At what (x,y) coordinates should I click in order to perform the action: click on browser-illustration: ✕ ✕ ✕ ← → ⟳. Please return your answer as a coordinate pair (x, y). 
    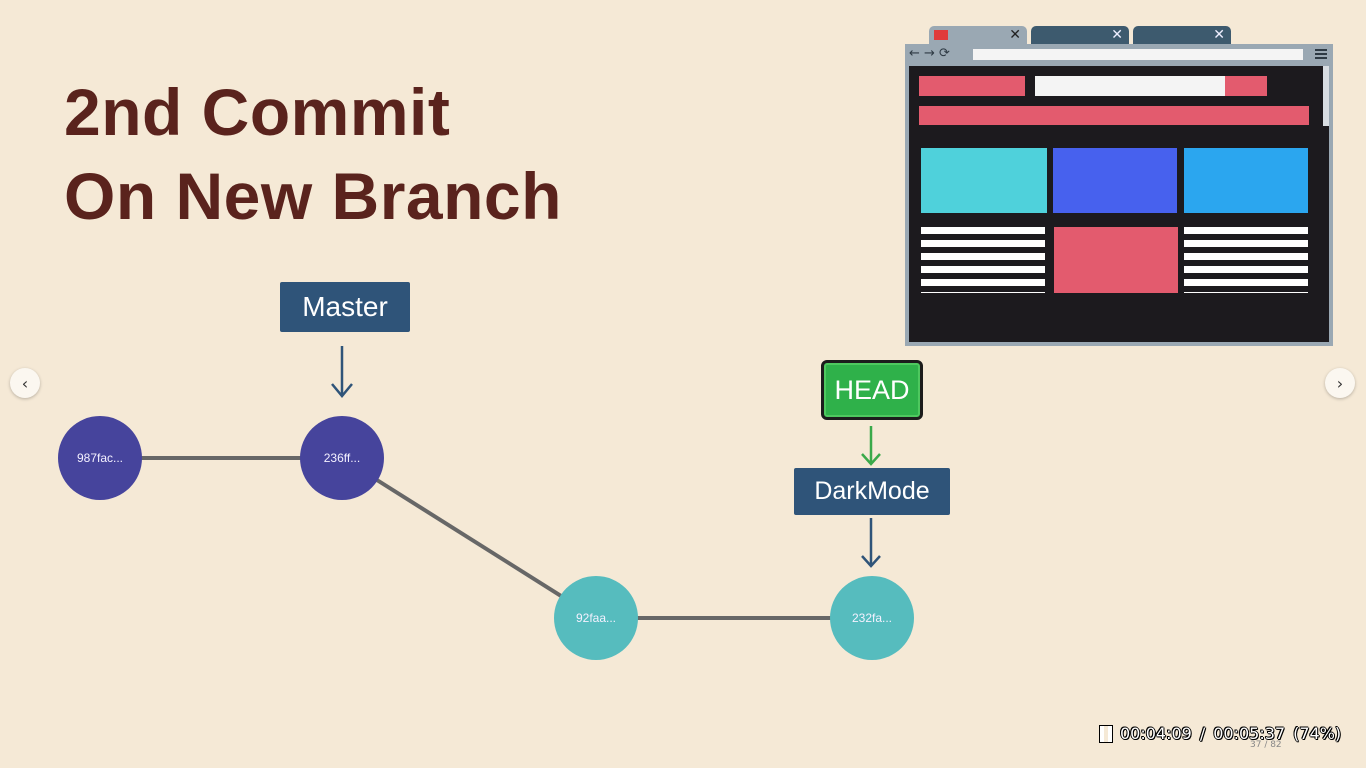
    Looking at the image, I should click on (1119, 186).